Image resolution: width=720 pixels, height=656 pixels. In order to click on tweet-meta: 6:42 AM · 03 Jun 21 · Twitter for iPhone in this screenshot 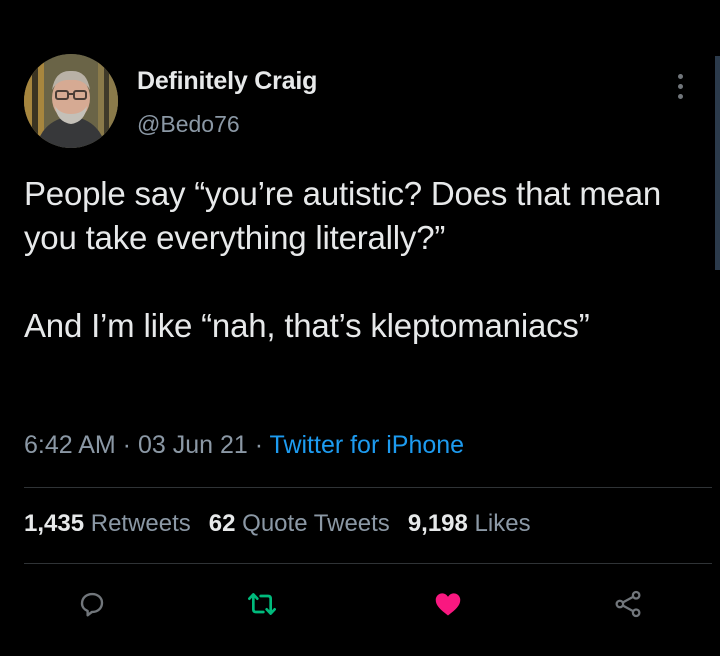, I will do `click(244, 445)`.